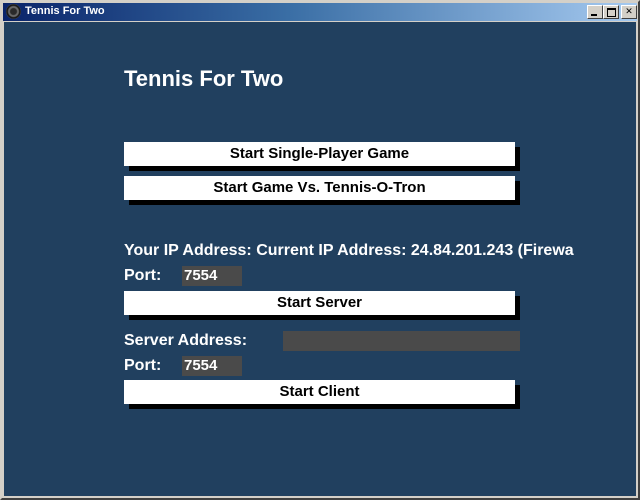  I want to click on server-port-input: 7554, so click(212, 276).